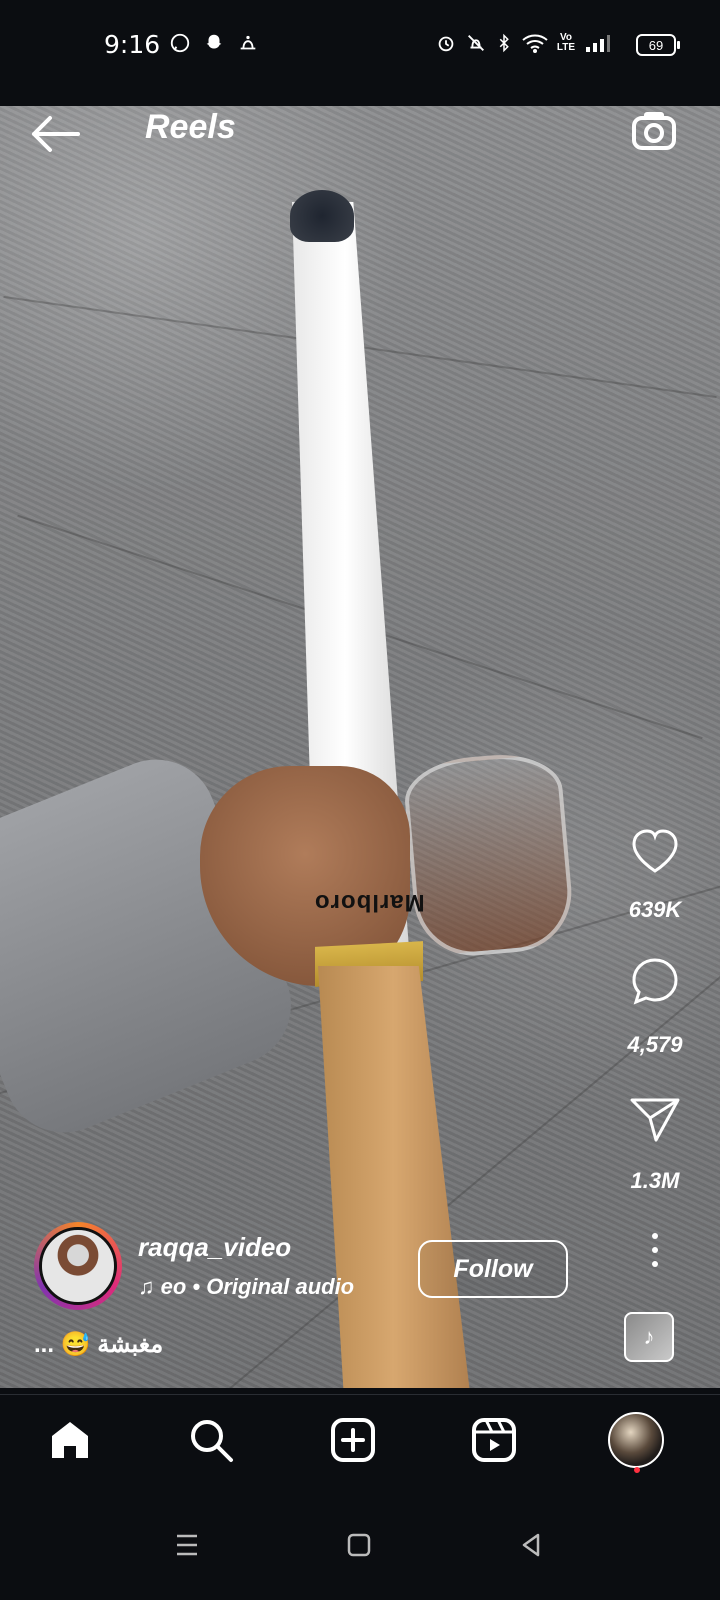 This screenshot has height=1600, width=720. What do you see at coordinates (180, 43) in the screenshot?
I see `whatsapp-icon` at bounding box center [180, 43].